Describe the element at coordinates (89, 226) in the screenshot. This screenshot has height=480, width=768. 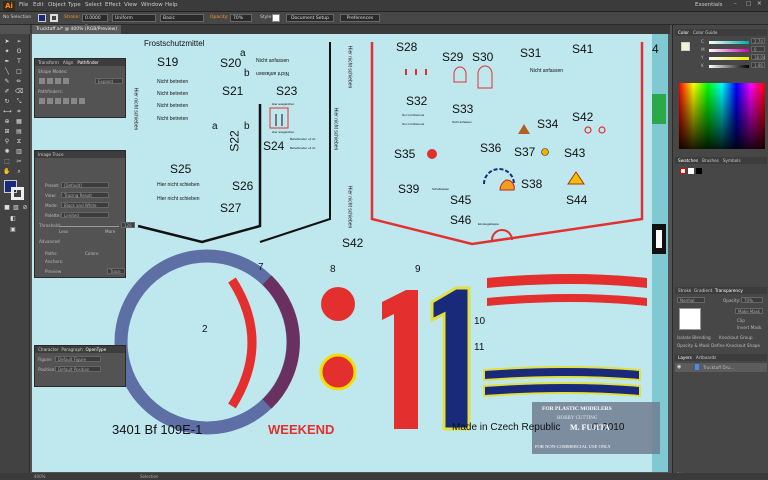
I see `threshold-slider` at that location.